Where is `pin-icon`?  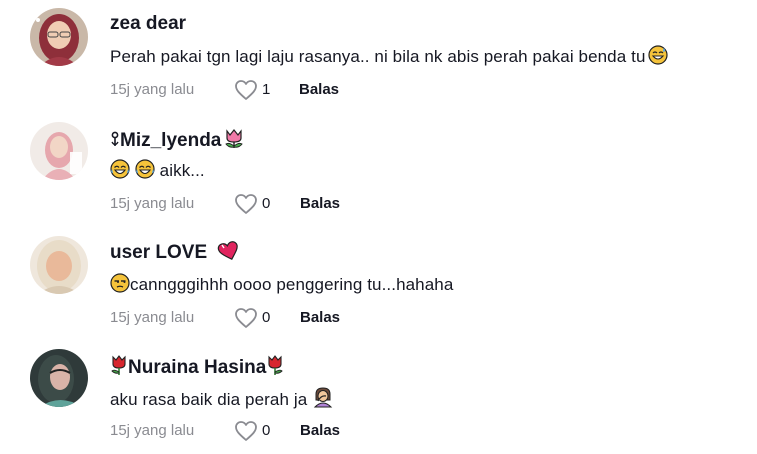
pin-icon is located at coordinates (115, 140).